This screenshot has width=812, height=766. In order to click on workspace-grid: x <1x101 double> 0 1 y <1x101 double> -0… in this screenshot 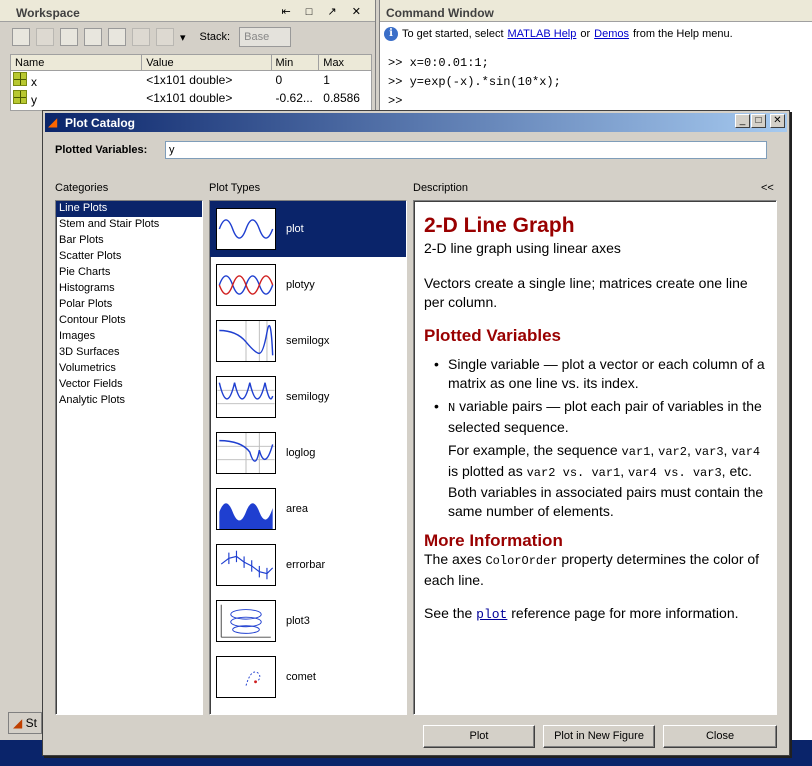, I will do `click(191, 91)`.